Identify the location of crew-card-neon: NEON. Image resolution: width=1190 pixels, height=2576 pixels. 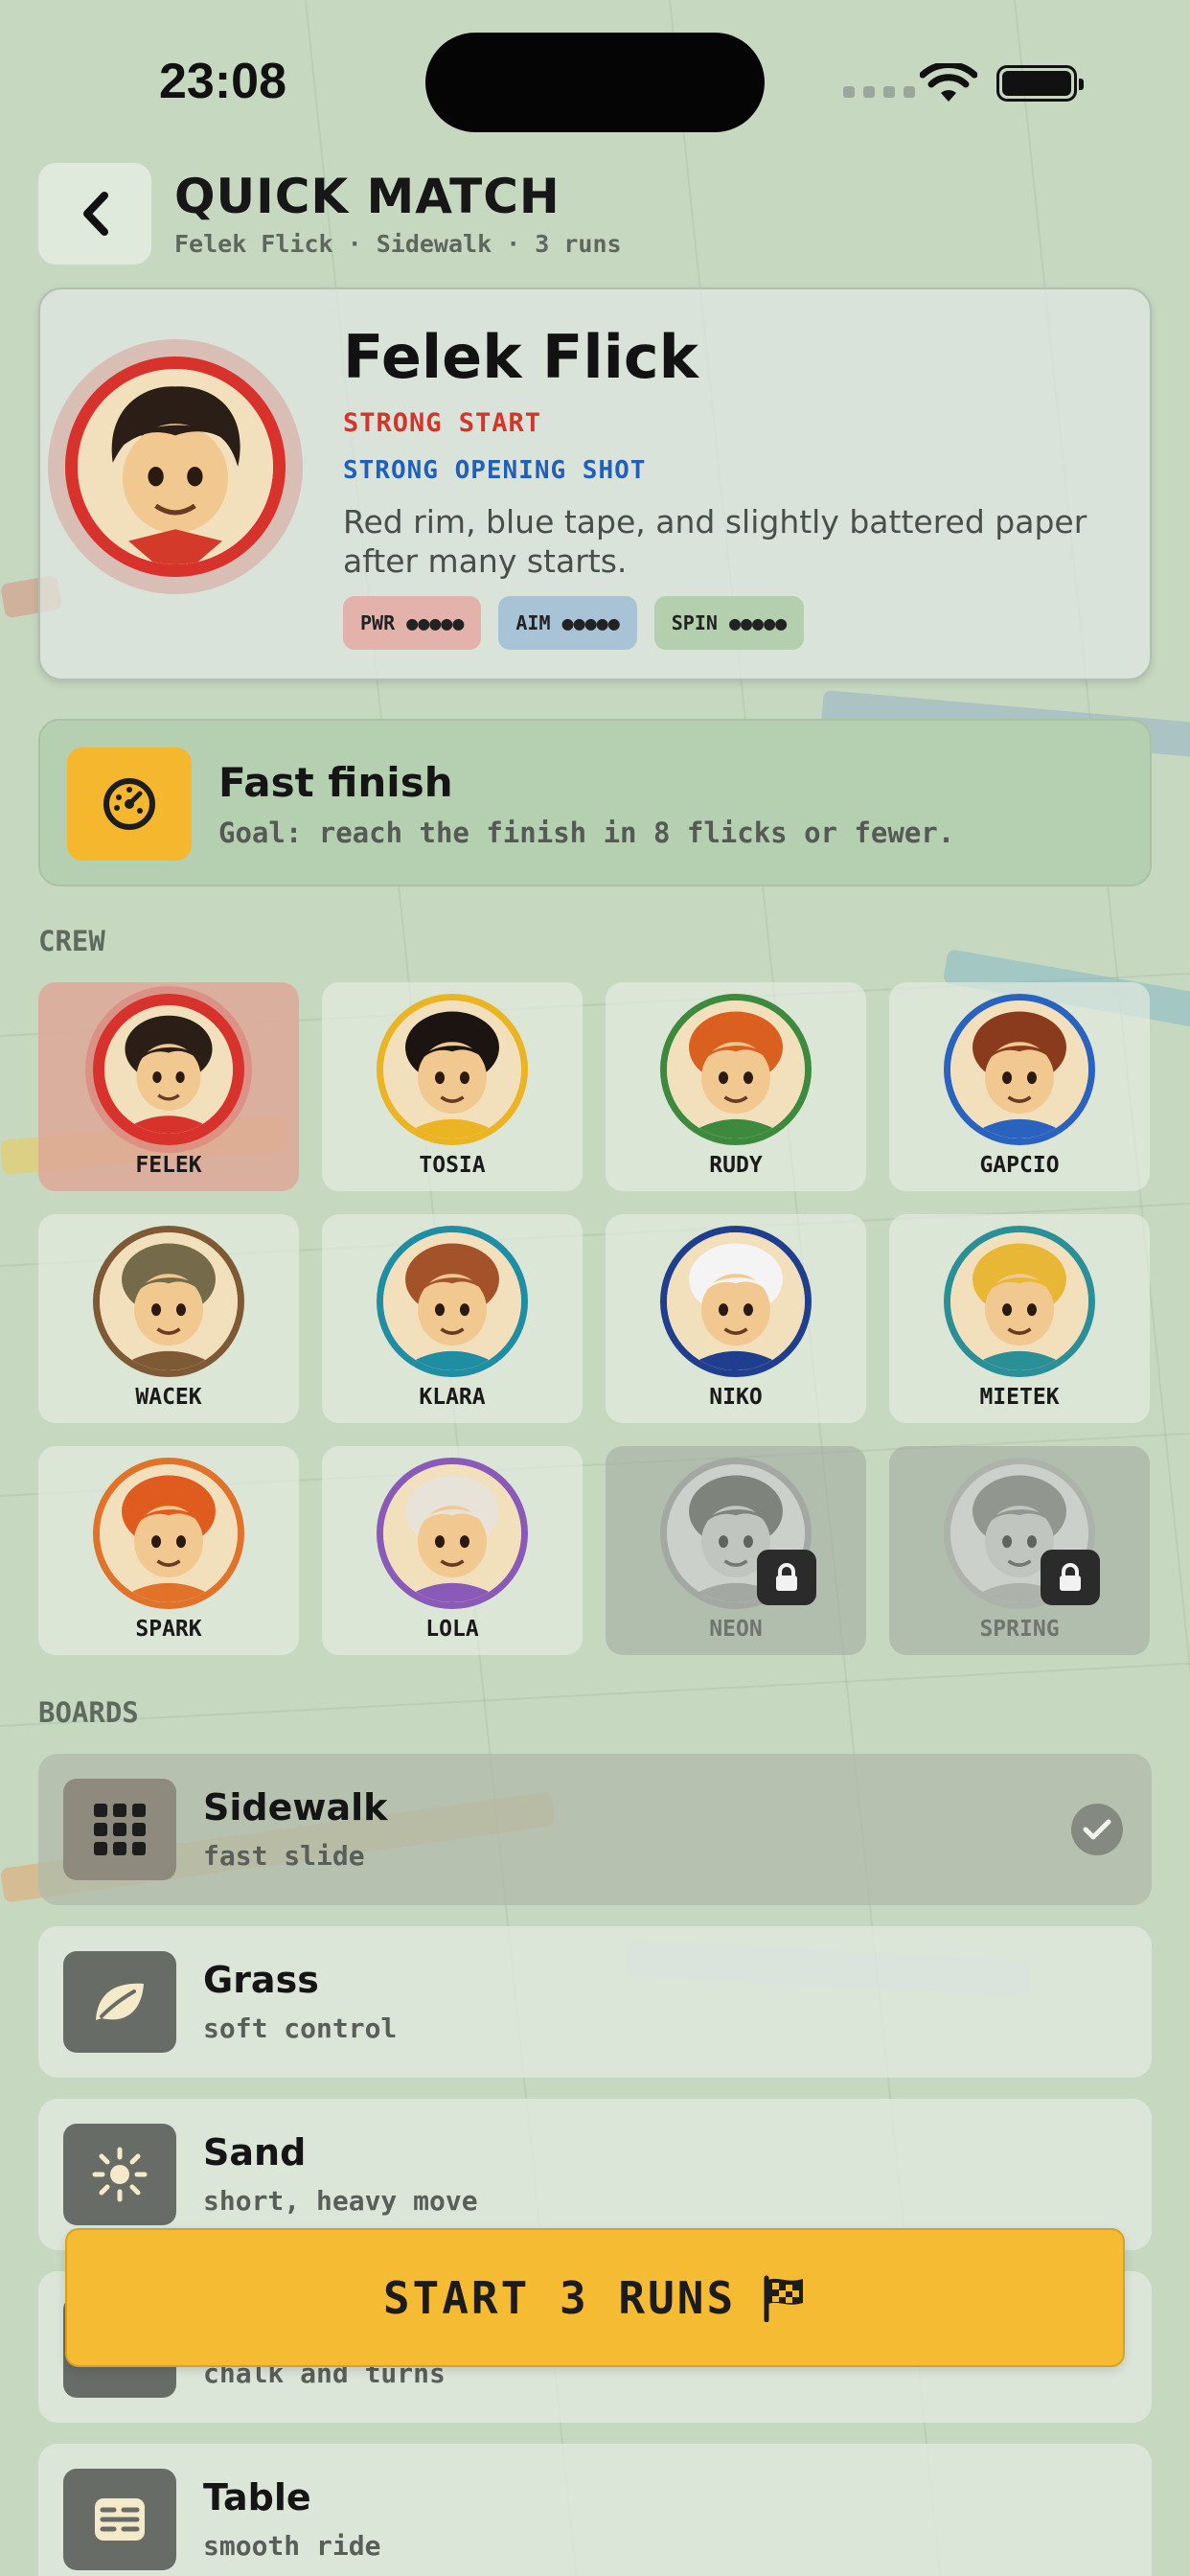
(736, 1550).